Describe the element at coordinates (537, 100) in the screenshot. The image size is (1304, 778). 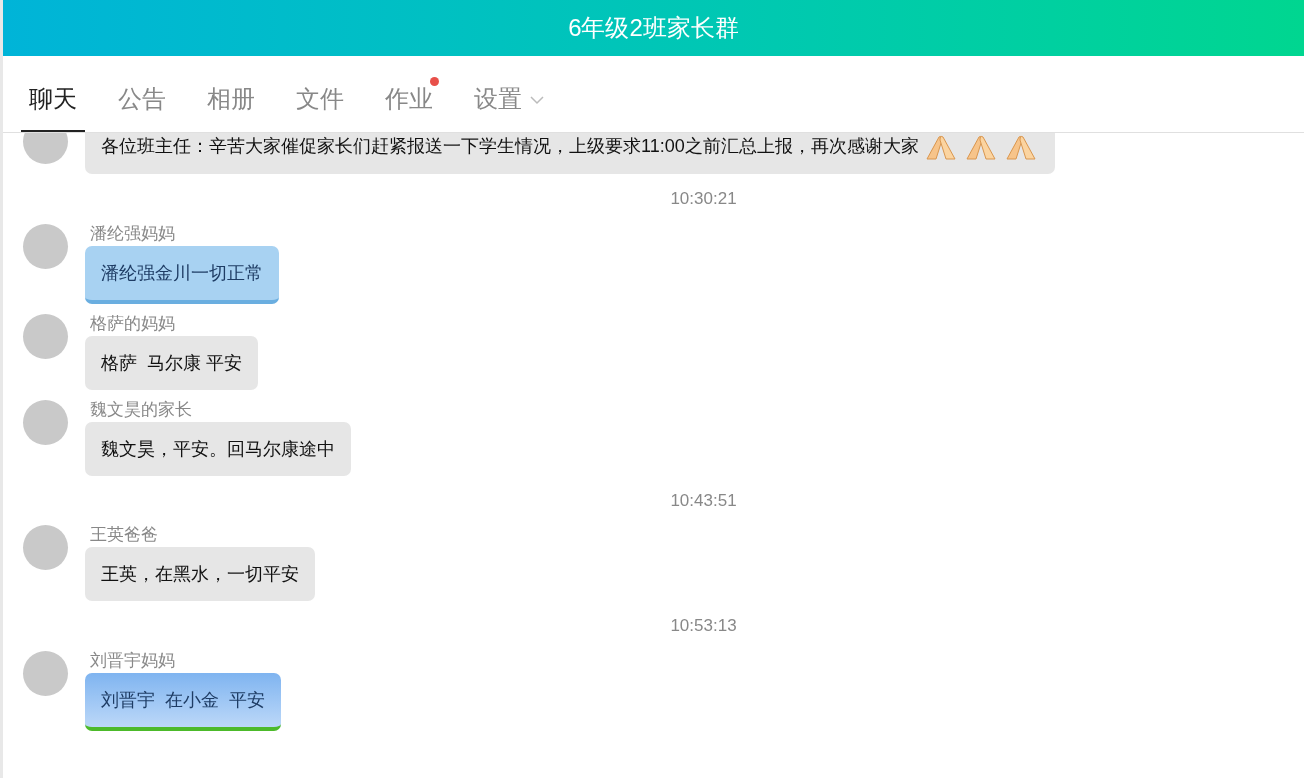
I see `chevron-down-icon` at that location.